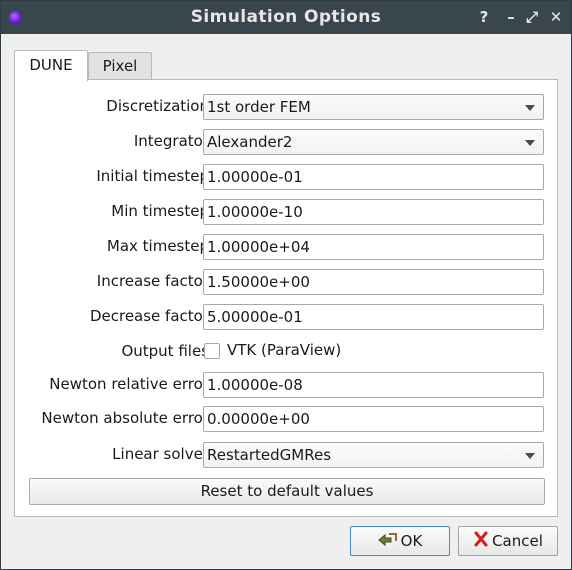  Describe the element at coordinates (286, 17) in the screenshot. I see `title-bar: Simulation Options ? – ⤢ ✕` at that location.